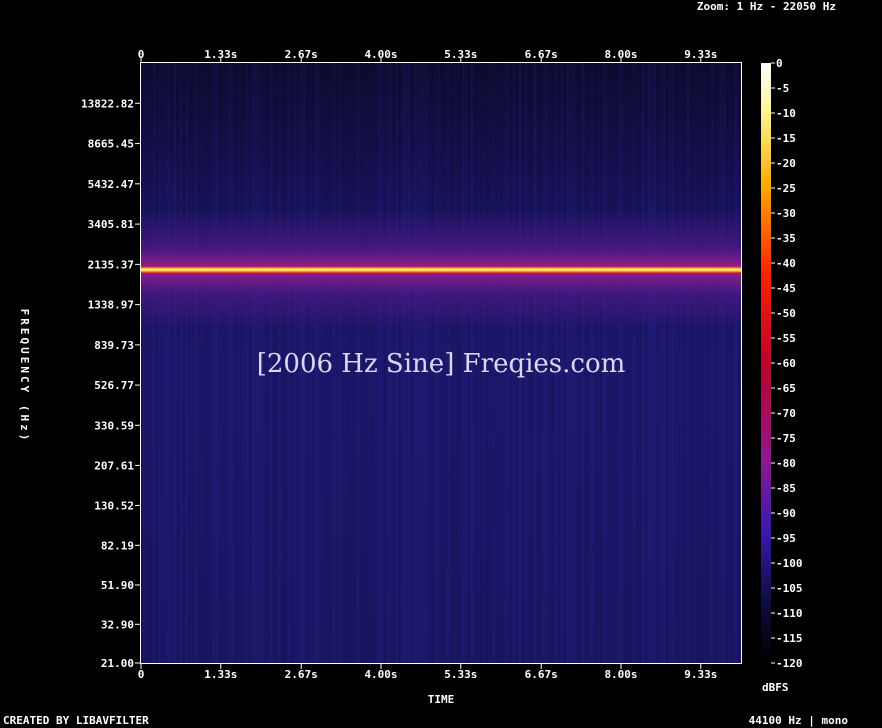  What do you see at coordinates (117, 545) in the screenshot?
I see `y-tick-label: 82.19` at bounding box center [117, 545].